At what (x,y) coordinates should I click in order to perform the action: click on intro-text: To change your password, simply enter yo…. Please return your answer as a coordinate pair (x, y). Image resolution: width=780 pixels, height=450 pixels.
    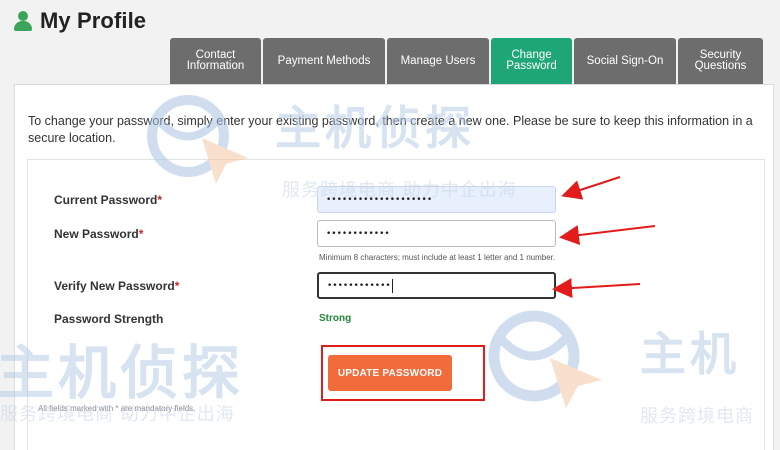
    Looking at the image, I should click on (390, 129).